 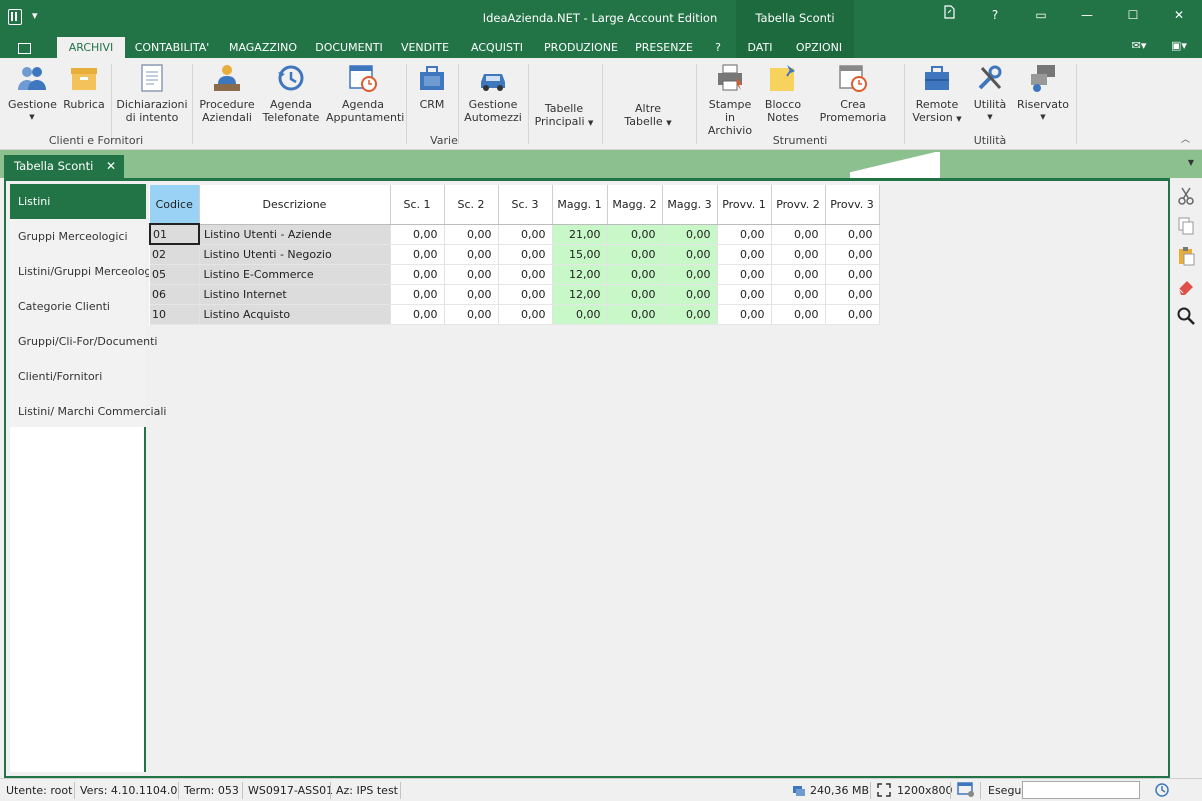 What do you see at coordinates (471, 205) in the screenshot?
I see `column-header-sc2: Sc. 2` at bounding box center [471, 205].